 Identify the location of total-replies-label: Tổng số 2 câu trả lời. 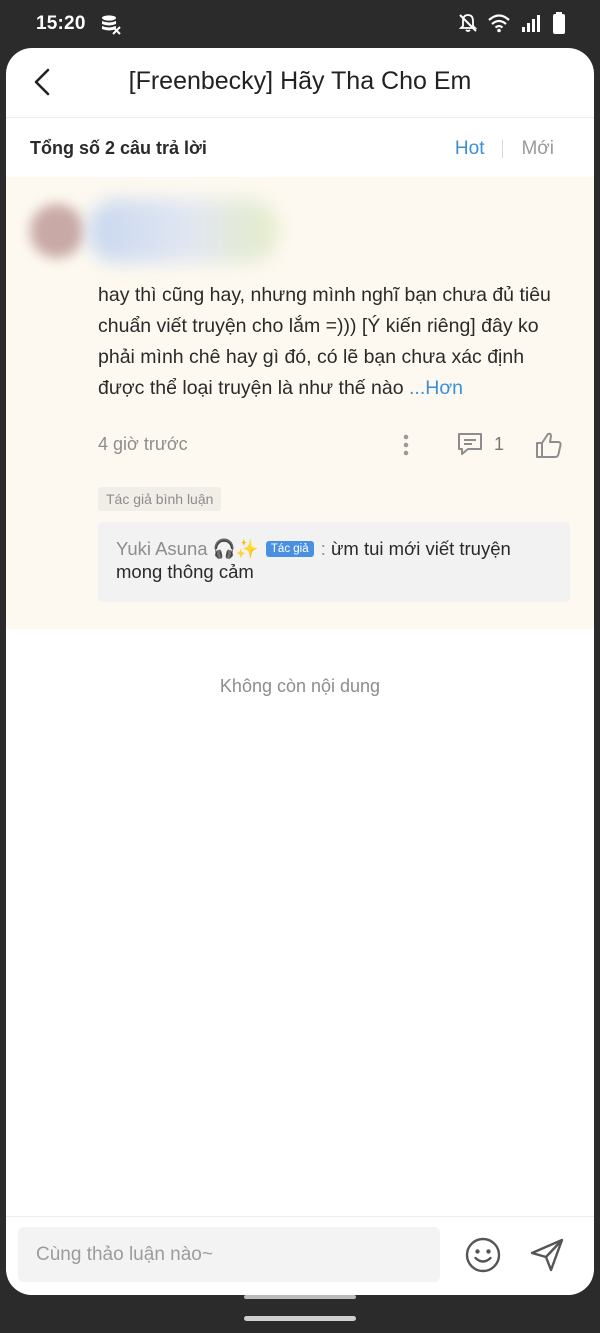
(118, 148).